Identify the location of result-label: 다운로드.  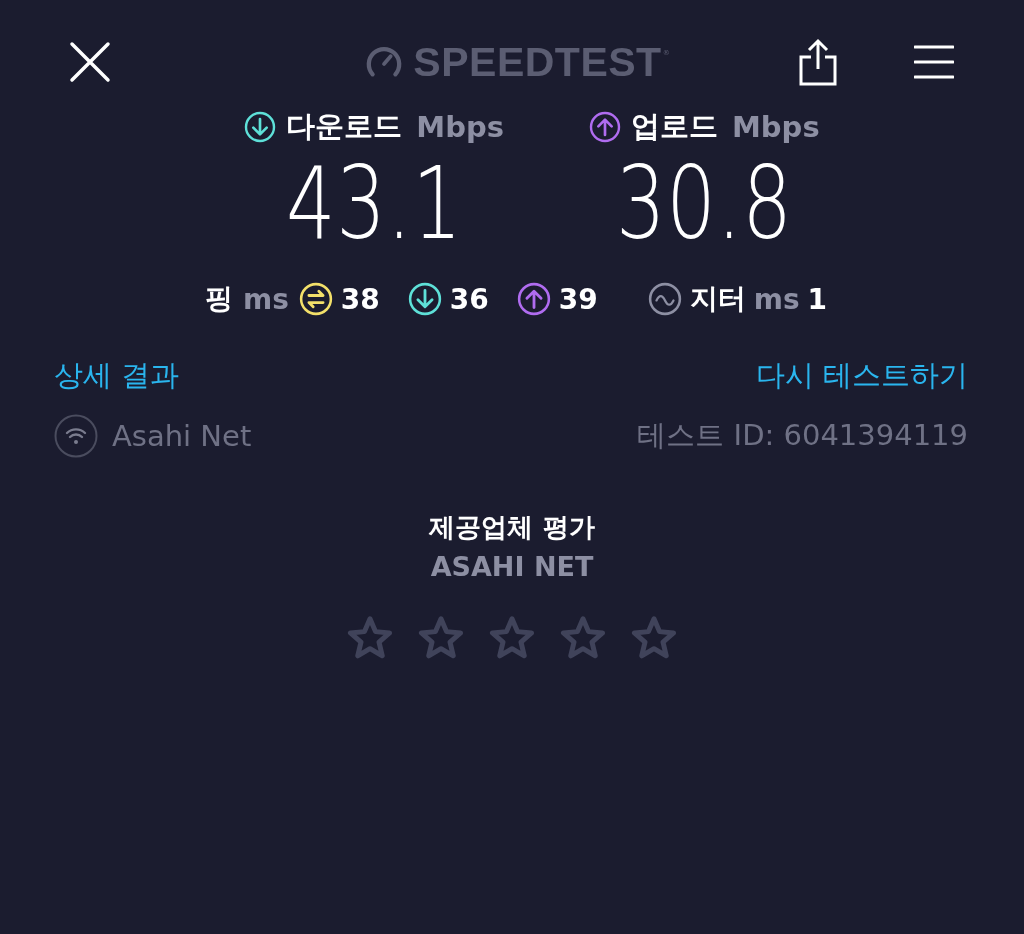
(344, 126).